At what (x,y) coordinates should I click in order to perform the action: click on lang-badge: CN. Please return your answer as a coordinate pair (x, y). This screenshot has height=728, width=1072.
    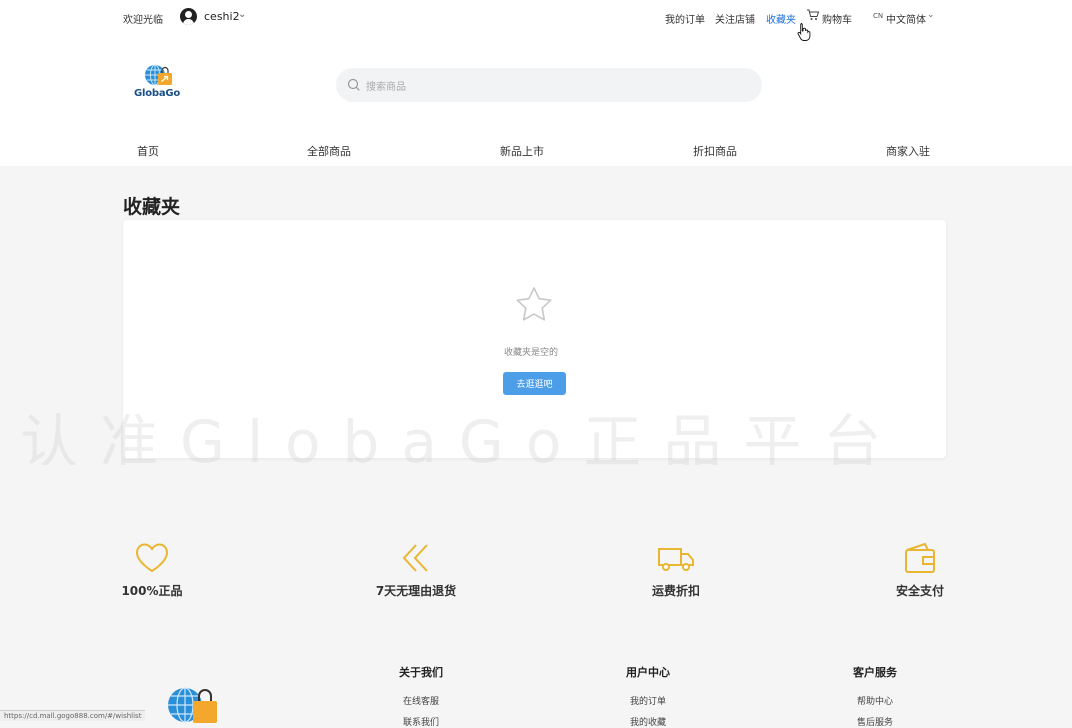
    Looking at the image, I should click on (878, 16).